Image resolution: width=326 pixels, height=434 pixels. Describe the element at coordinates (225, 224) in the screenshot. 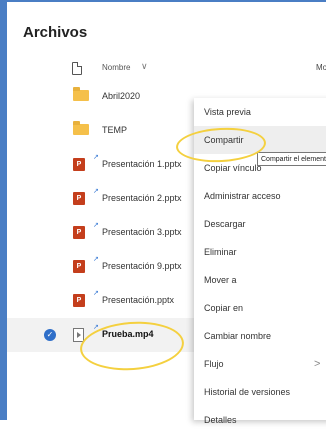

I see `menu-item-label: Descargar` at that location.